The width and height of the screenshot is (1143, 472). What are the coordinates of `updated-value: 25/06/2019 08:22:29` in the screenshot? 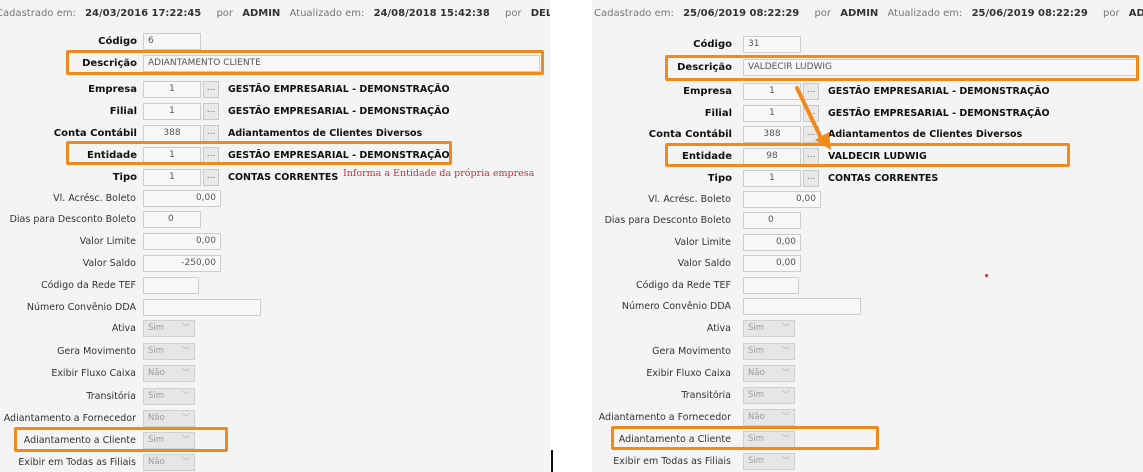 It's located at (1029, 13).